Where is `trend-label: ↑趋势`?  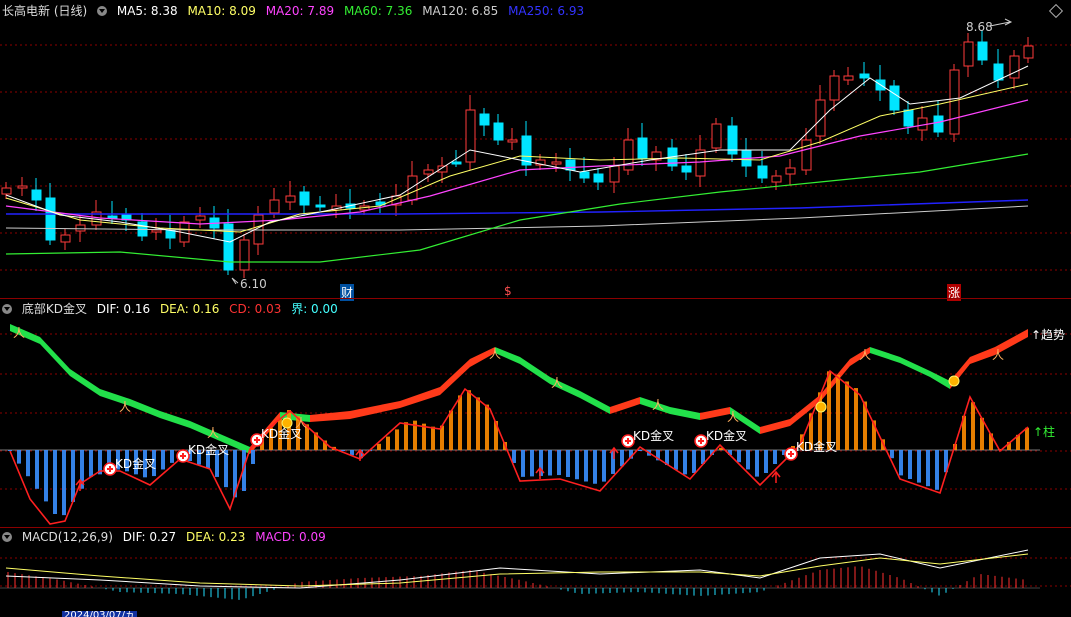
trend-label: ↑趋势 is located at coordinates (1048, 335).